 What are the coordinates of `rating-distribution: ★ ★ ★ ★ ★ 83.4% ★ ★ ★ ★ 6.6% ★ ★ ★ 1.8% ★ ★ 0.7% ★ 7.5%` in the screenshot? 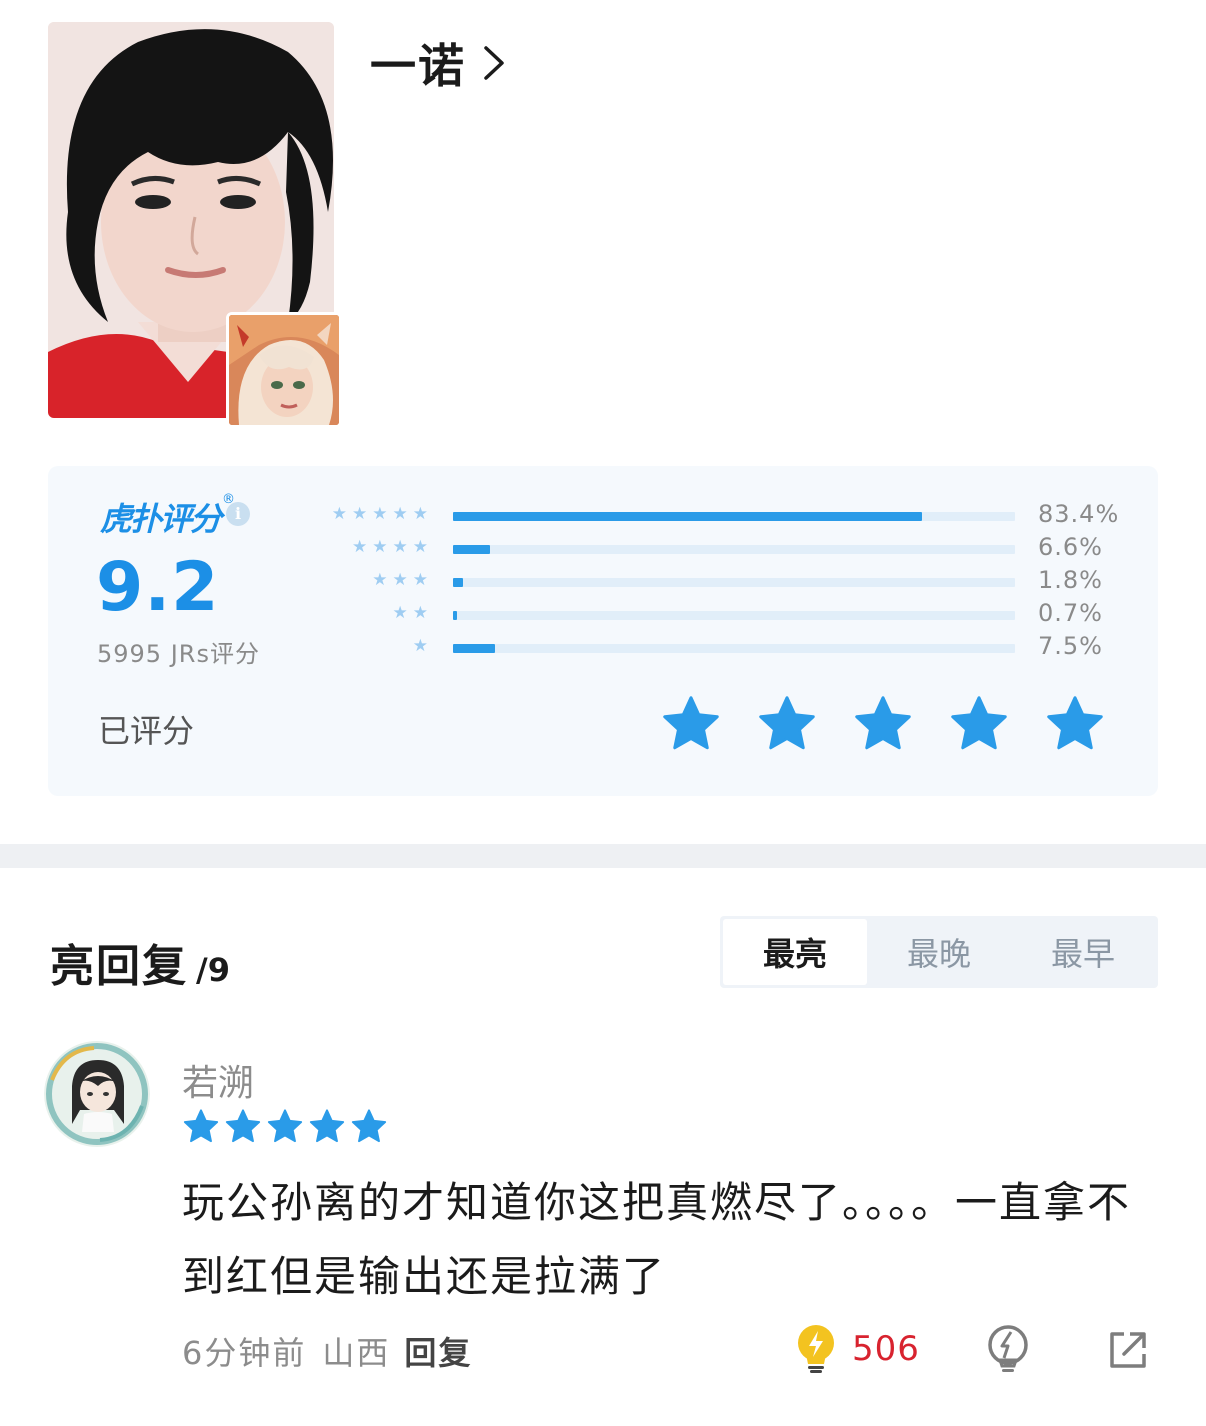 It's located at (718, 583).